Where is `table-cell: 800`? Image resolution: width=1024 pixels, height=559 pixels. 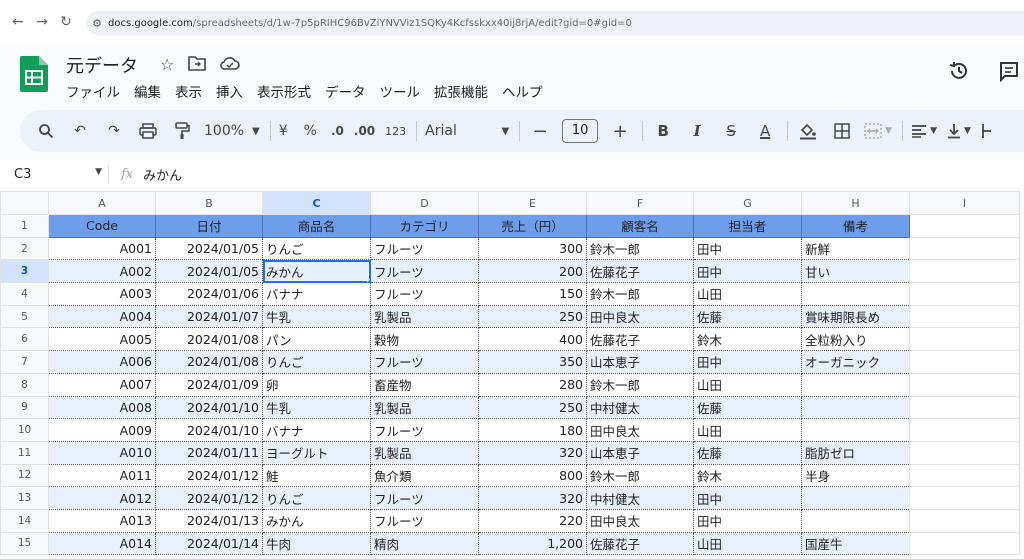
table-cell: 800 is located at coordinates (532, 475).